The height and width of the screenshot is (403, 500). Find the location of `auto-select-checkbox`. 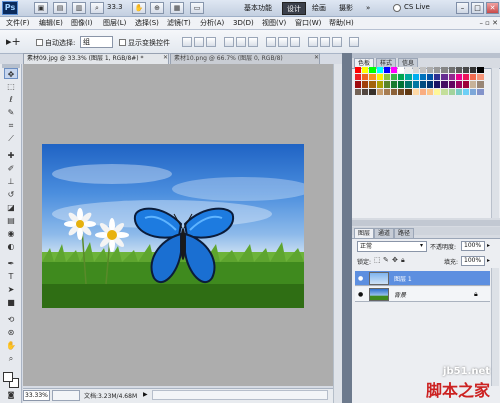

auto-select-checkbox is located at coordinates (39, 42).